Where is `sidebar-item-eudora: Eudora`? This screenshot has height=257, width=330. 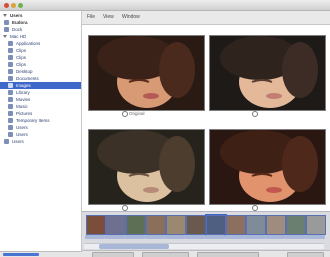
sidebar-item-eudora: Eudora is located at coordinates (40, 22).